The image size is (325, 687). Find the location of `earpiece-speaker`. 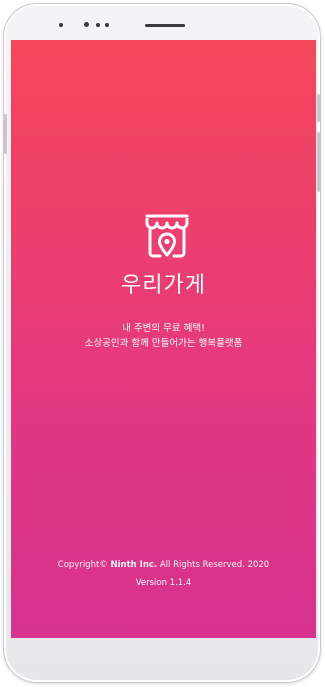

earpiece-speaker is located at coordinates (165, 25).